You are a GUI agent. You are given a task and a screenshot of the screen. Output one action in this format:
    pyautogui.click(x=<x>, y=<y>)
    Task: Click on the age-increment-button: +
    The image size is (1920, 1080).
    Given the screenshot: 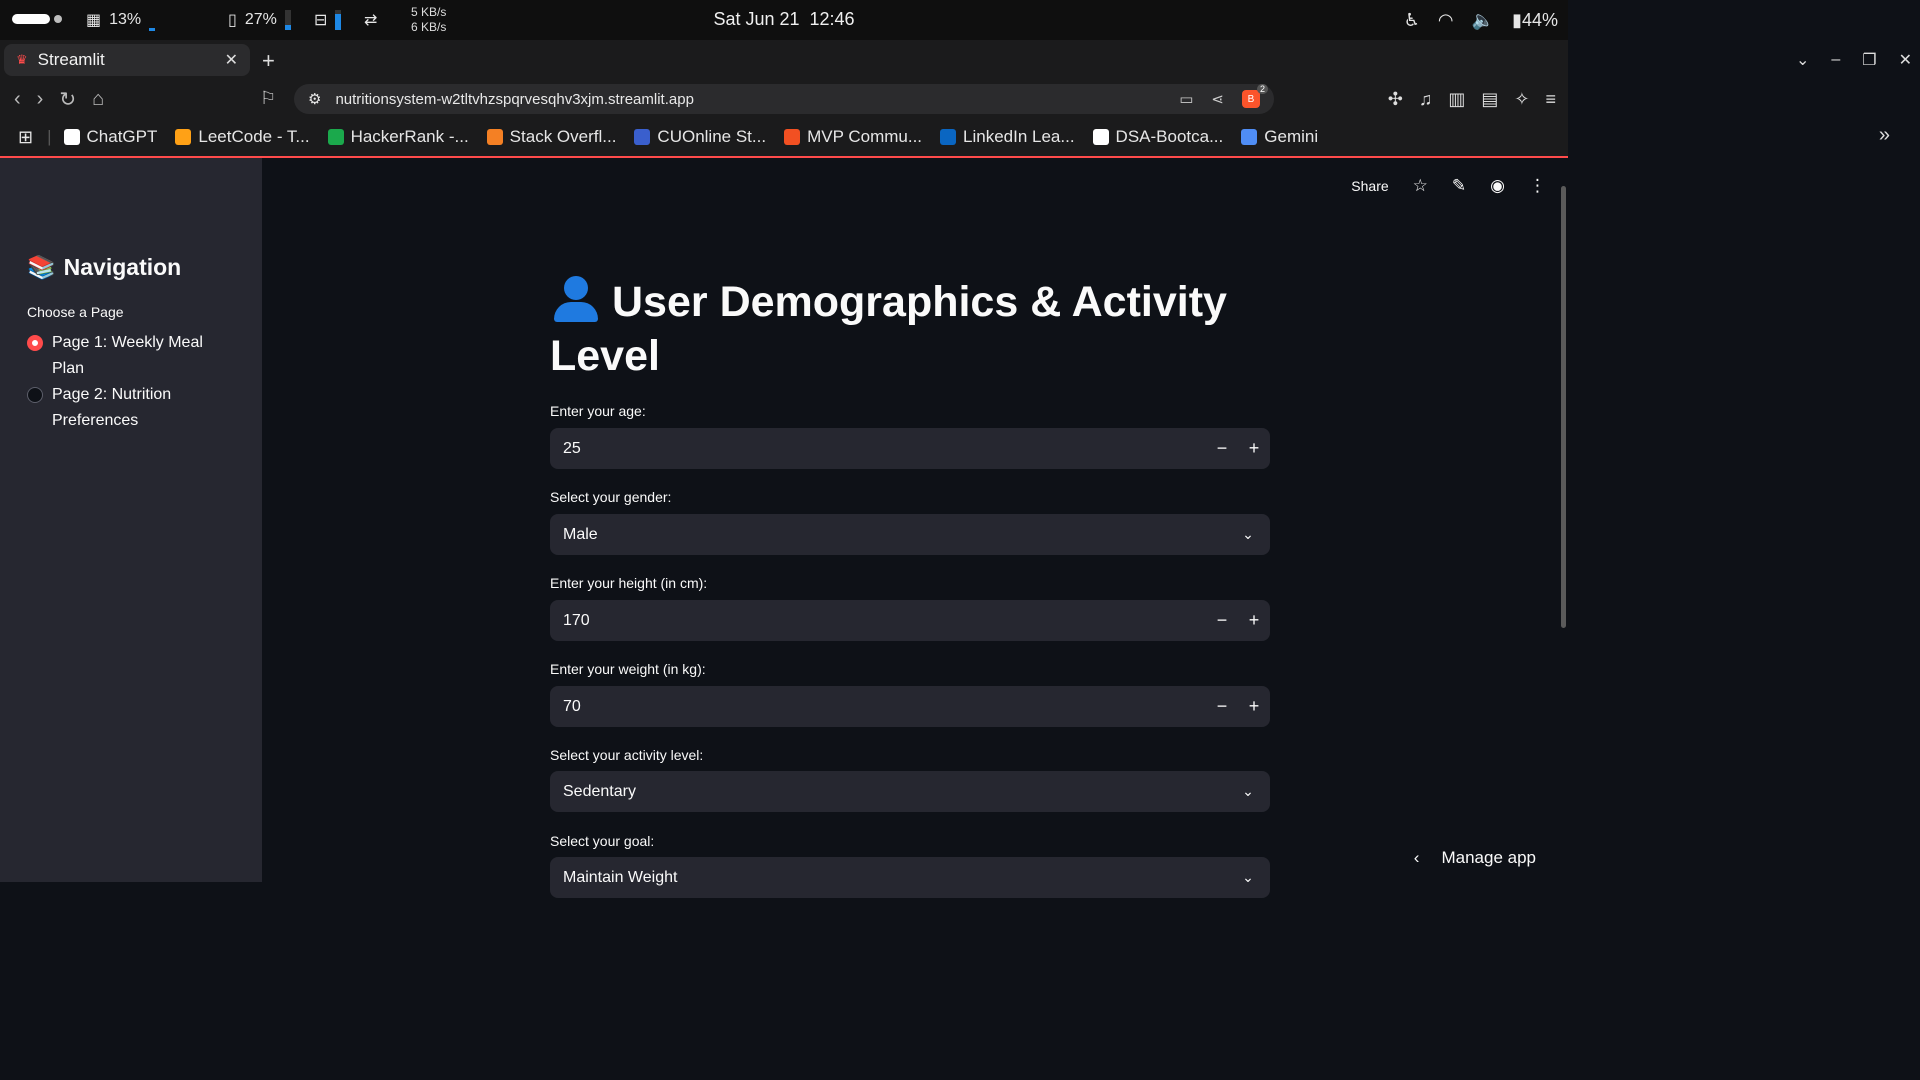 What is the action you would take?
    pyautogui.click(x=1254, y=448)
    